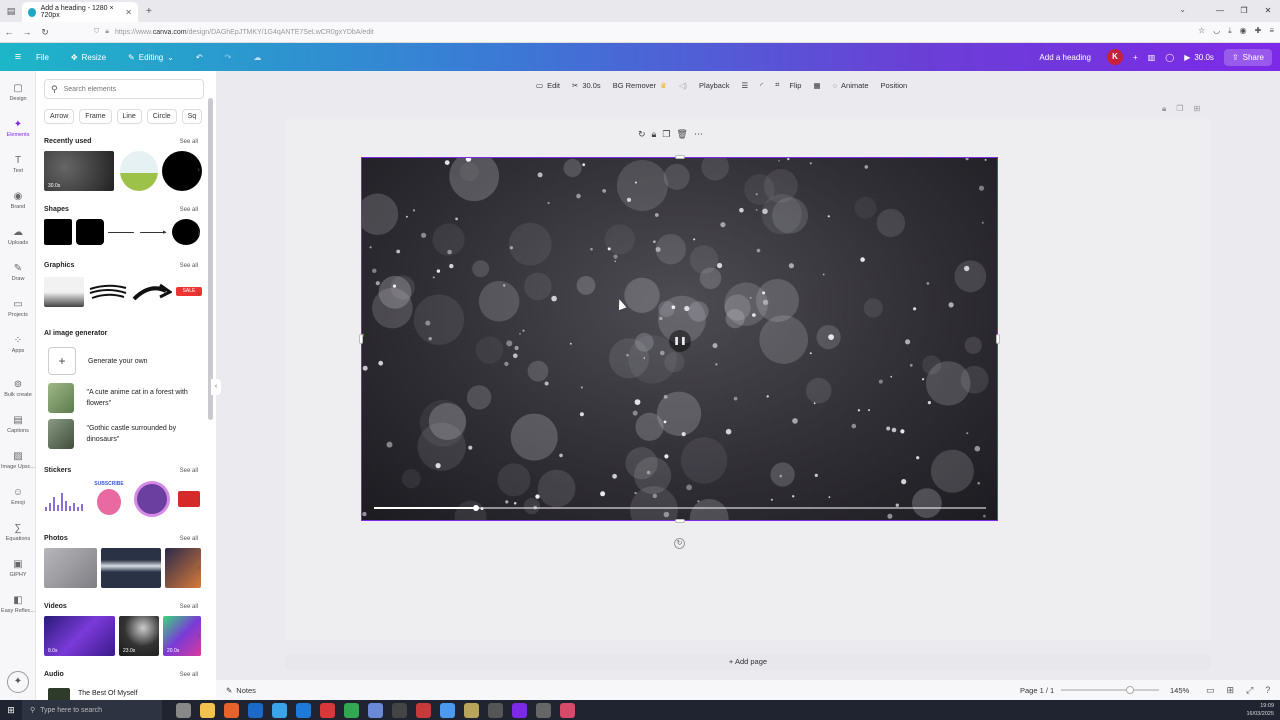 The width and height of the screenshot is (1280, 720). Describe the element at coordinates (129, 116) in the screenshot. I see `chip-line: Line` at that location.